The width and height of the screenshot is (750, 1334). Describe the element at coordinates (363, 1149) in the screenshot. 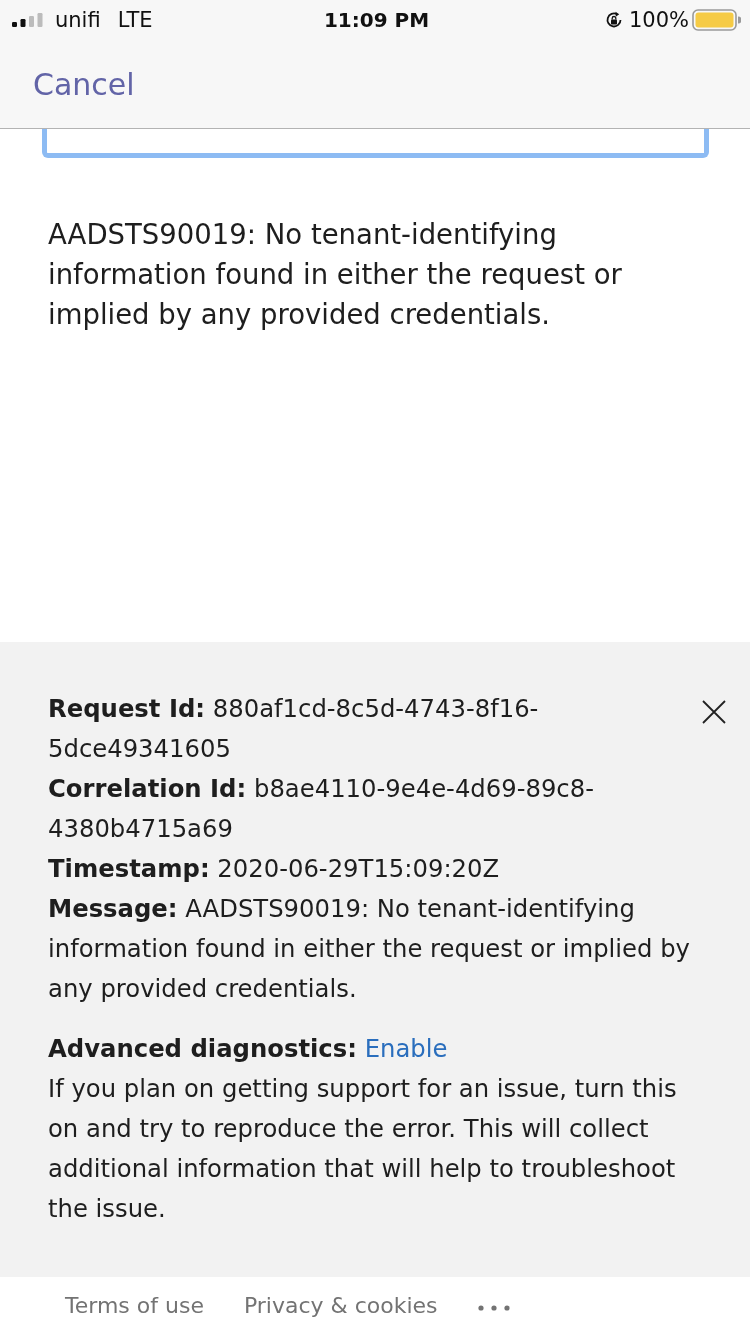

I see `diagnostics-description: If you plan on getting support for an issue, turn this on and try to reproduce the error. This will collect additional information that will help to troubleshoot the issue.` at that location.